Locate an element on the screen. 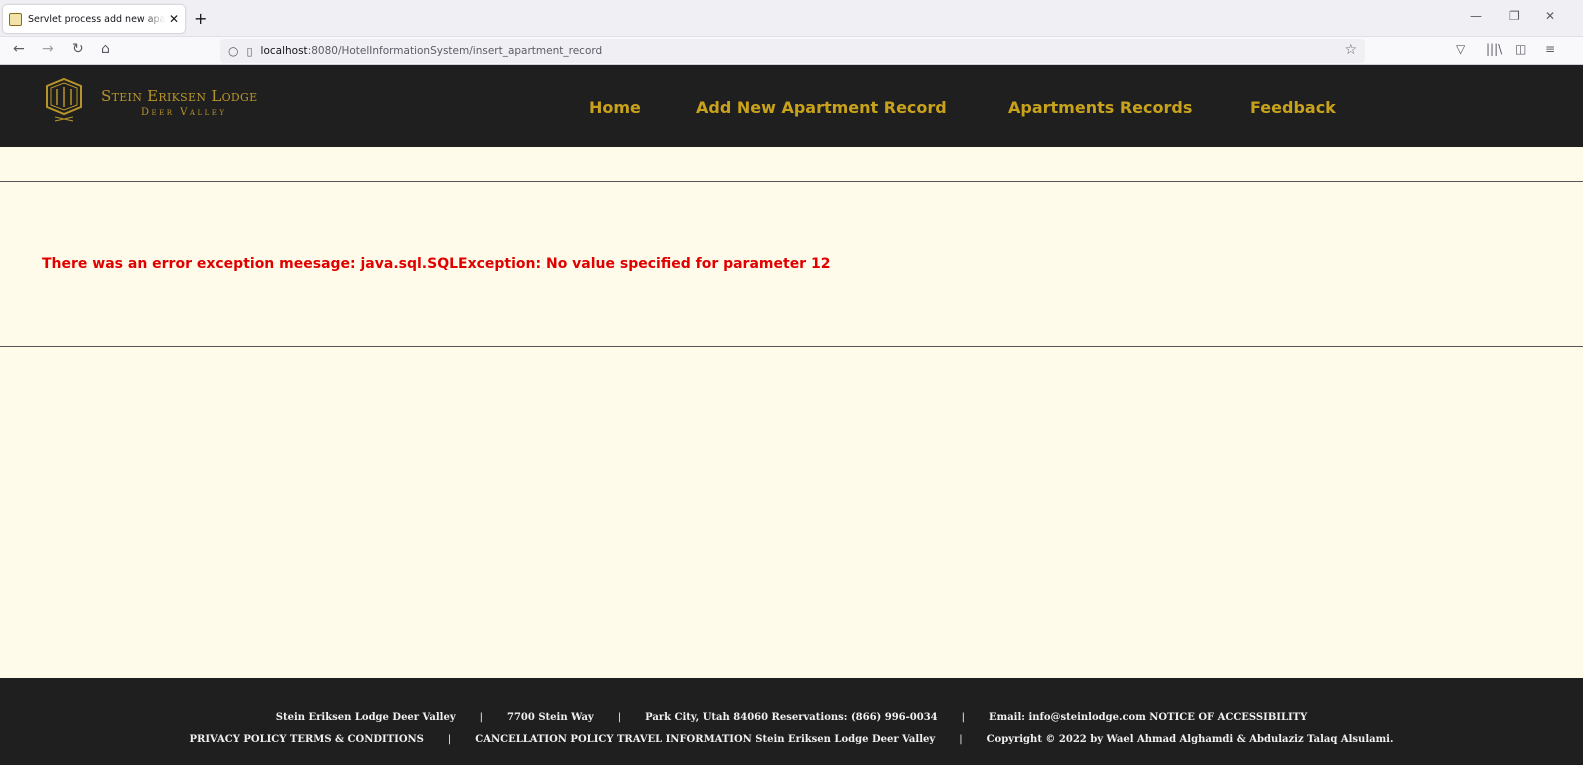 The image size is (1583, 765). browser-tab-bar: Servlet process add new apartm ✕ + — ❐ ✕ is located at coordinates (791, 18).